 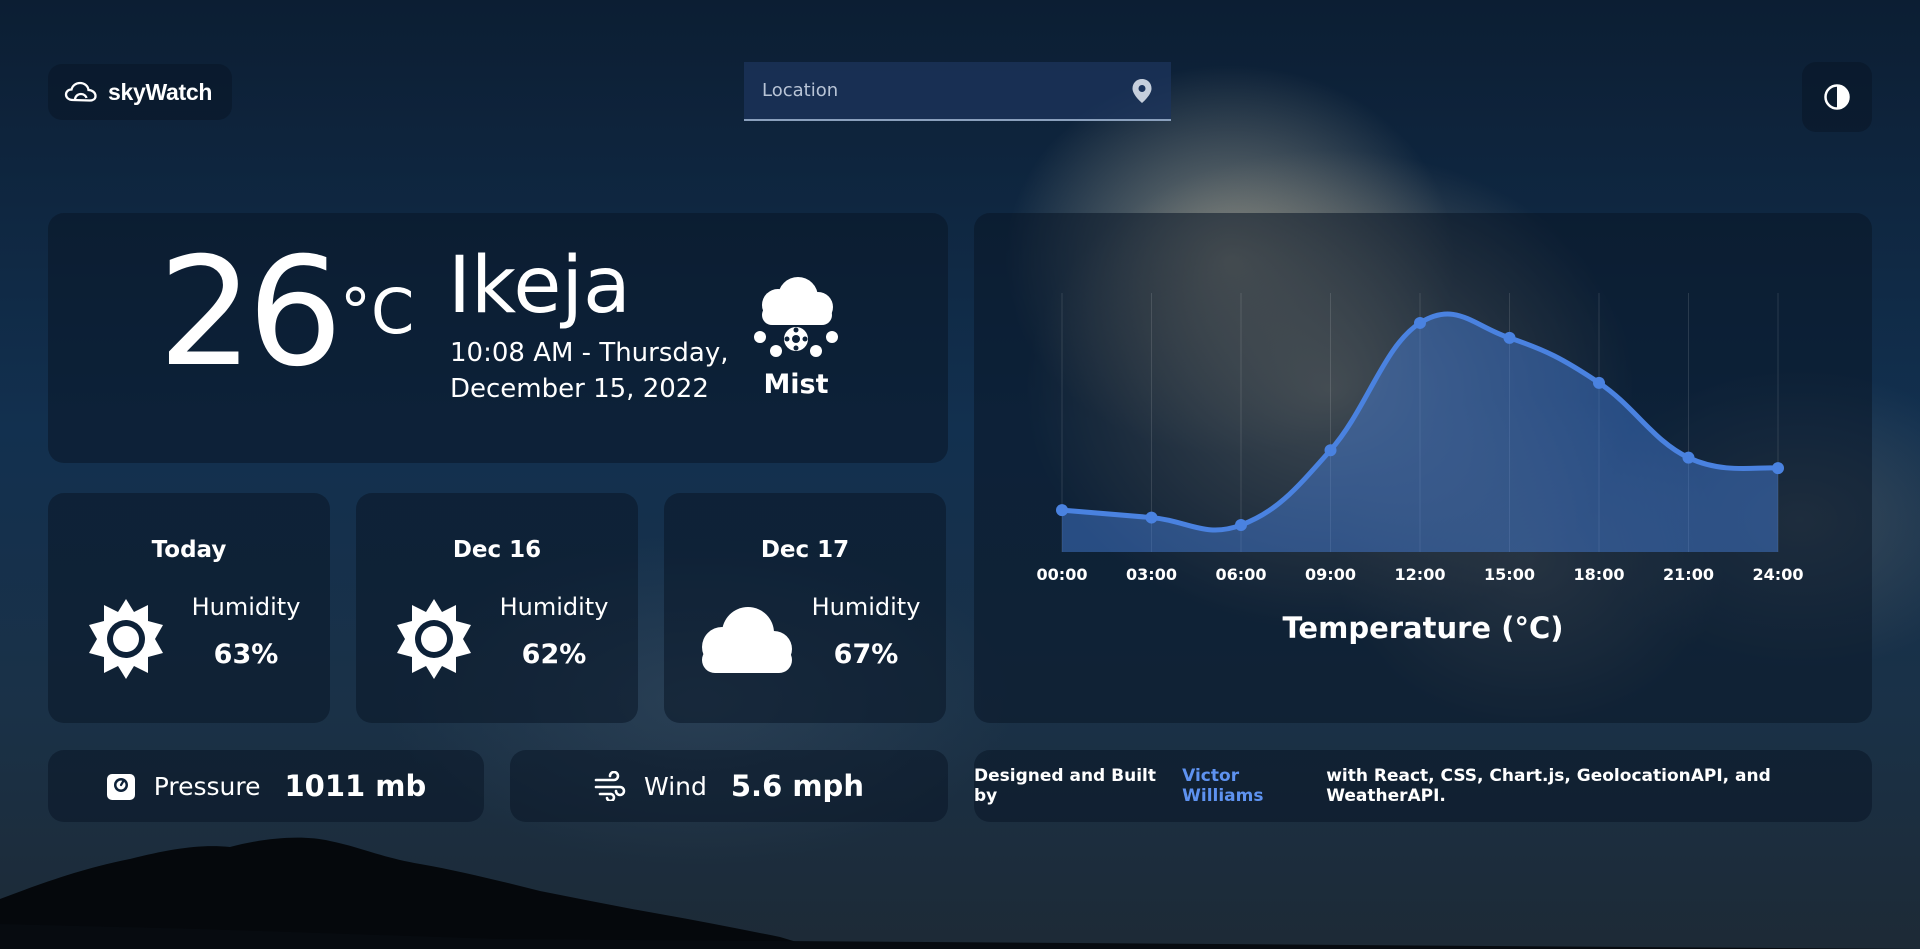 What do you see at coordinates (805, 550) in the screenshot?
I see `forecast-day: Dec 17` at bounding box center [805, 550].